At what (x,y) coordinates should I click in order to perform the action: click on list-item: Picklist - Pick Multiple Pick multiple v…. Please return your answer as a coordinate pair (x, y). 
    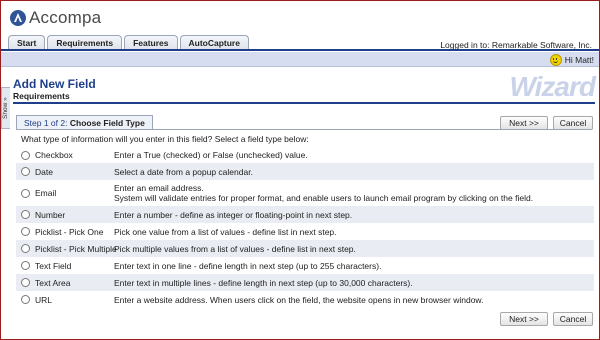
    Looking at the image, I should click on (305, 248).